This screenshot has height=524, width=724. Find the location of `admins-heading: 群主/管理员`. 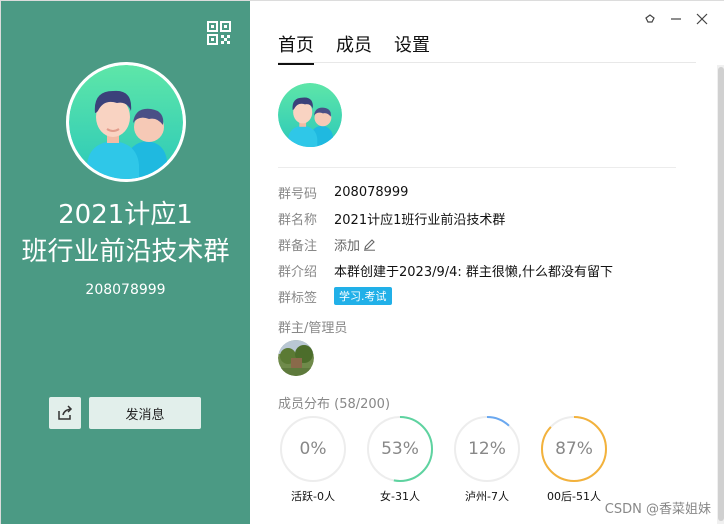

admins-heading: 群主/管理员 is located at coordinates (313, 328).